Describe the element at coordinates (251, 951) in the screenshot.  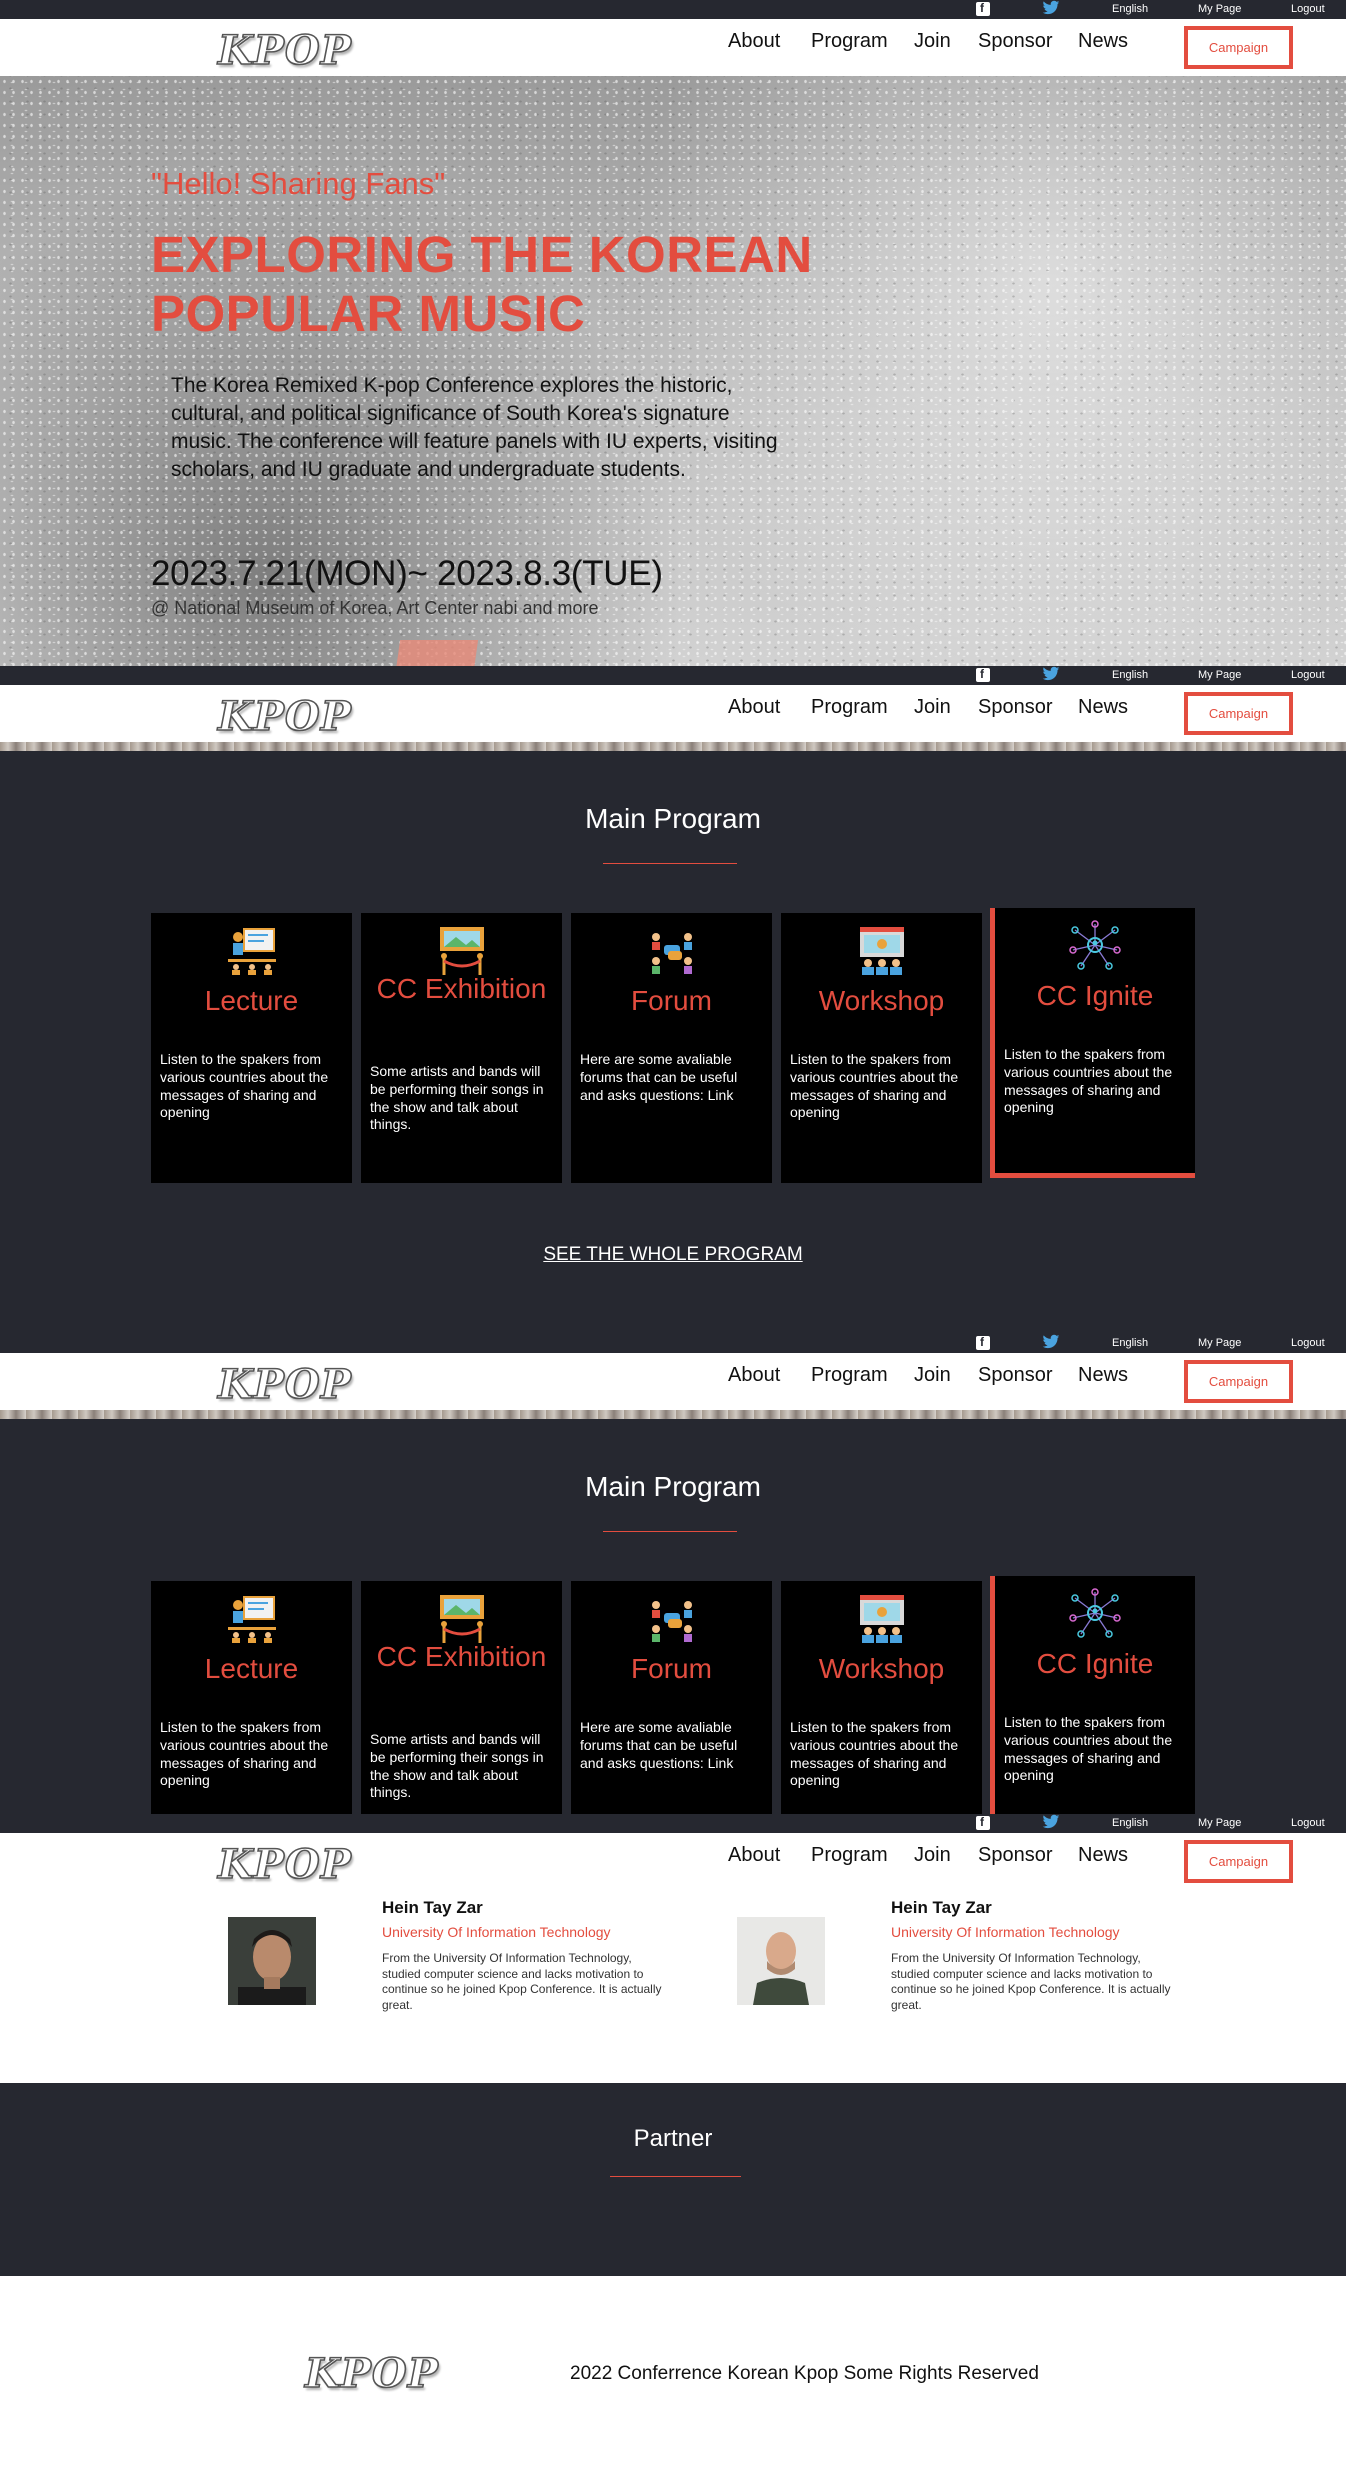
I see `lecture-icon` at that location.